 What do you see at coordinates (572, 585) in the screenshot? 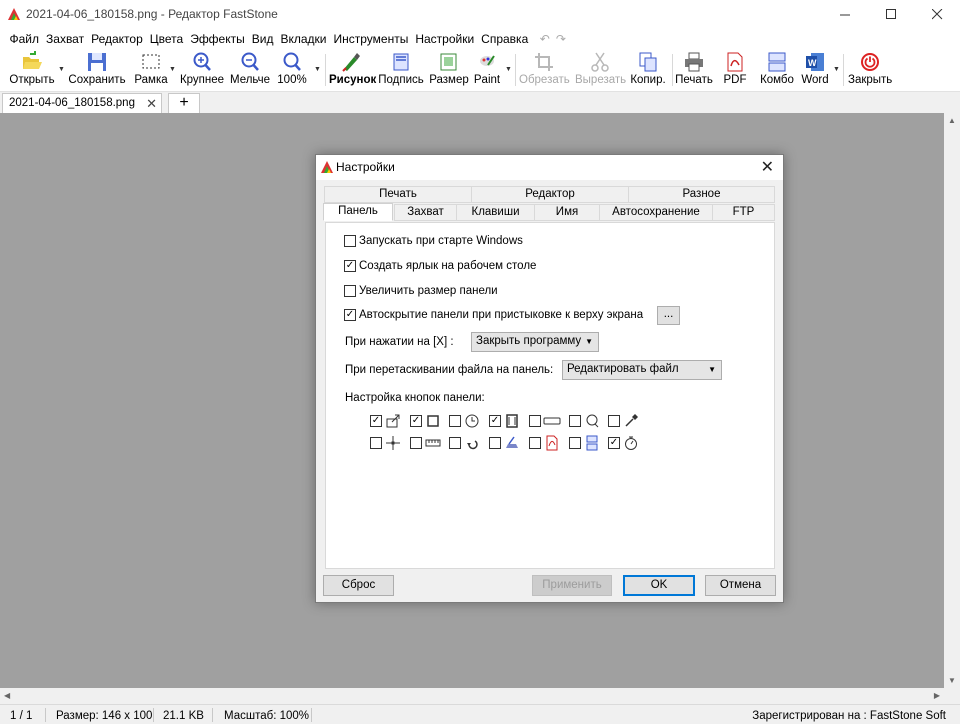
I see `apply-button: Применить` at bounding box center [572, 585].